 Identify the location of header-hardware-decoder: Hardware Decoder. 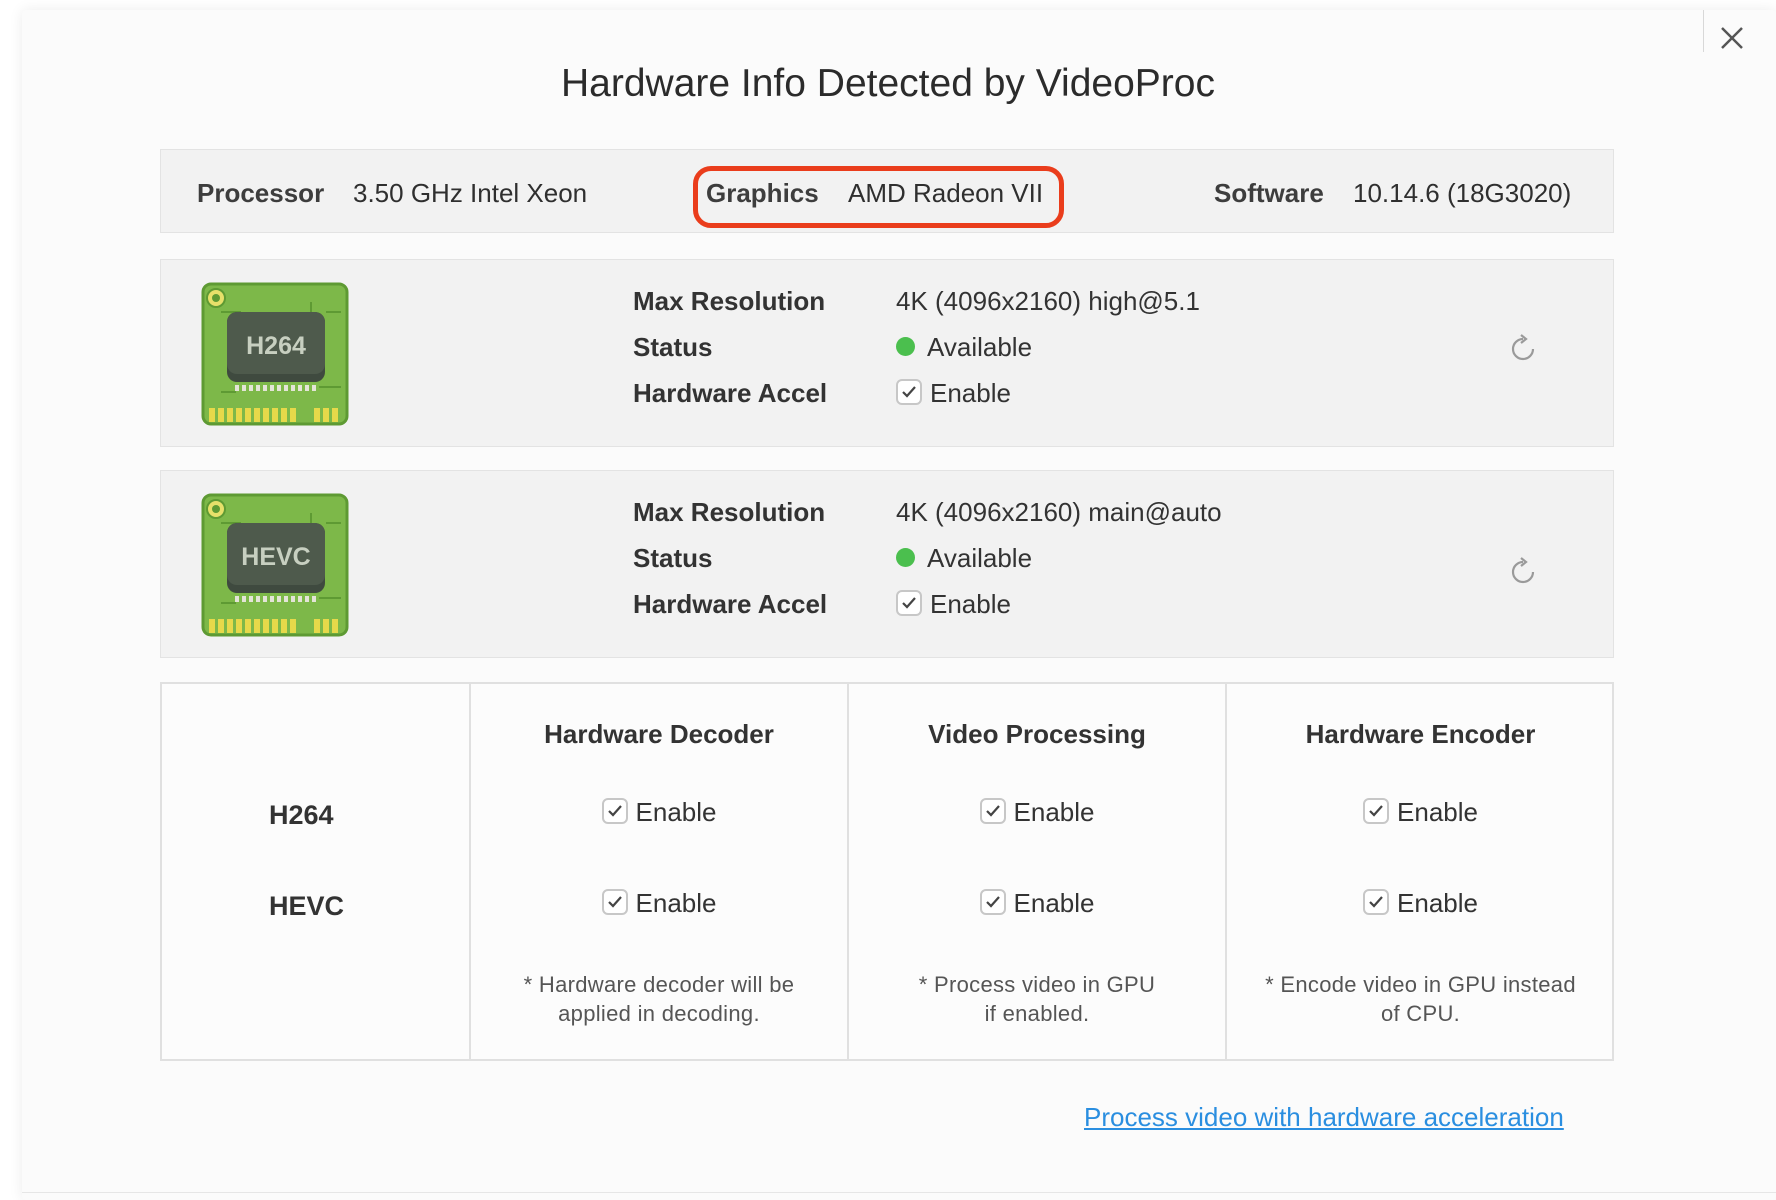
(659, 734).